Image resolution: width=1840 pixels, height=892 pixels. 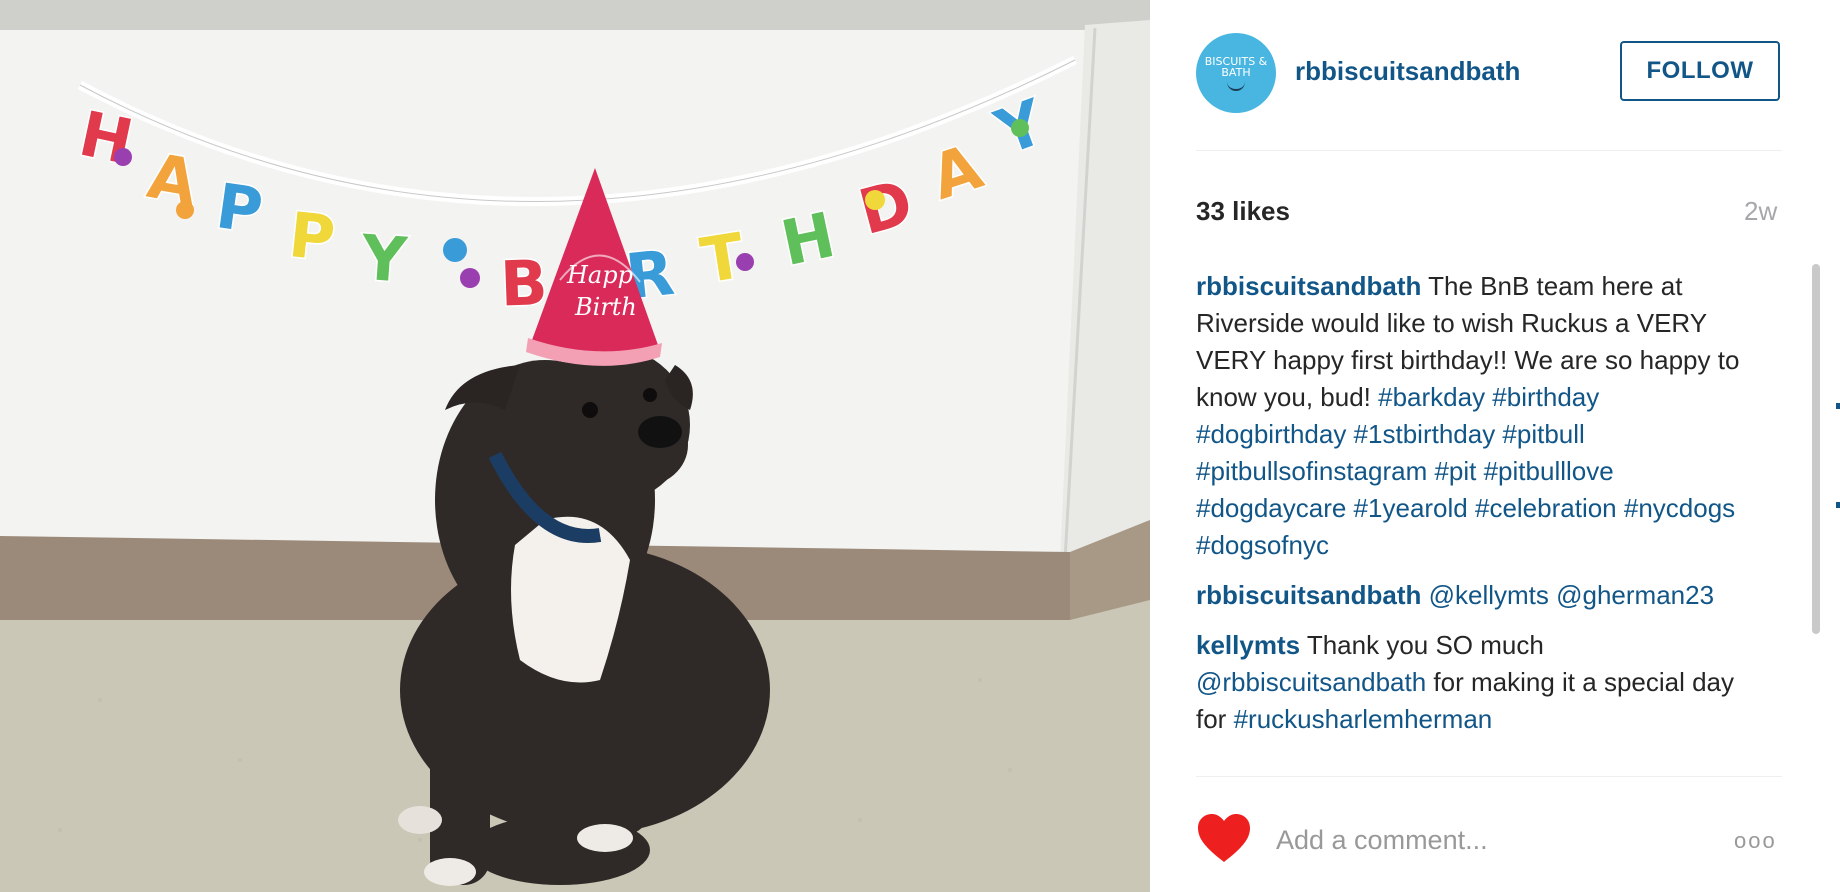 What do you see at coordinates (1422, 645) in the screenshot?
I see `comment-text: Thank you SO much` at bounding box center [1422, 645].